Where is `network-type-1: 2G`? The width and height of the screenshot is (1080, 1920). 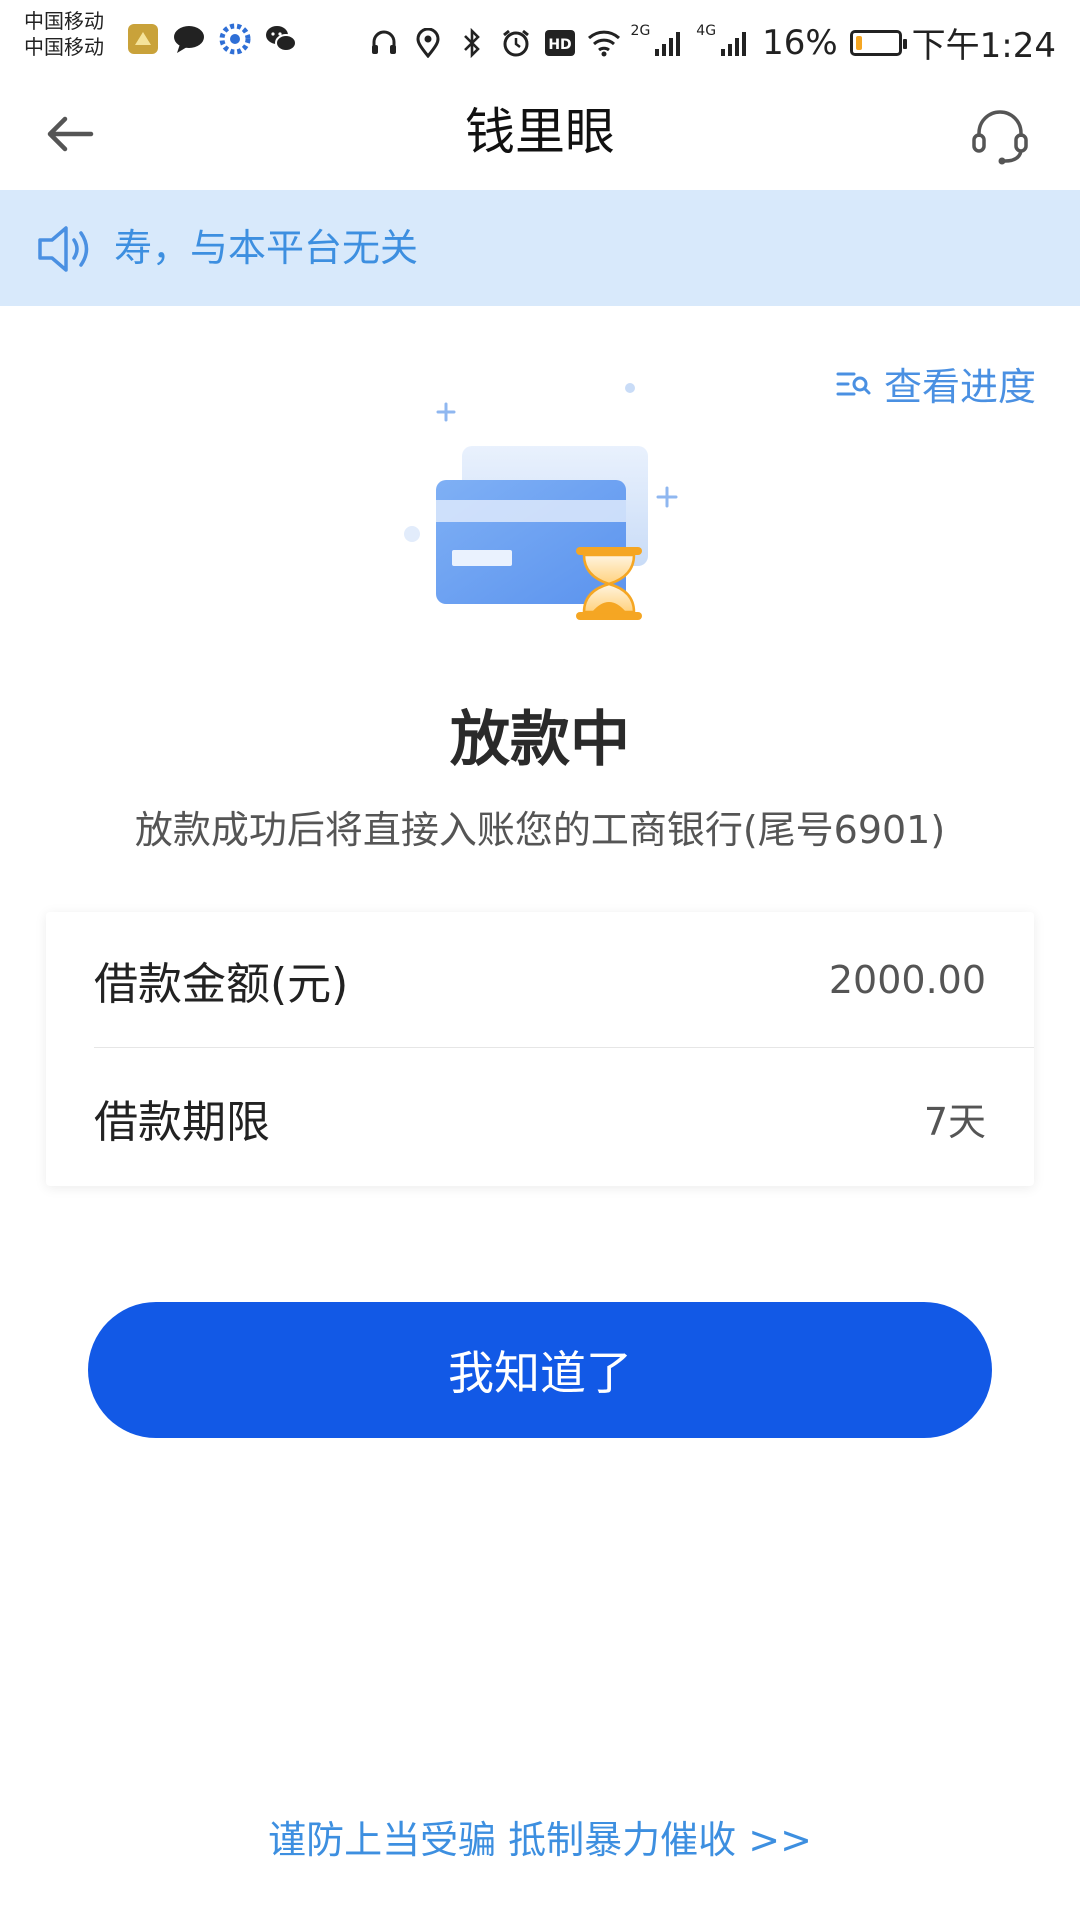
network-type-1: 2G is located at coordinates (640, 30).